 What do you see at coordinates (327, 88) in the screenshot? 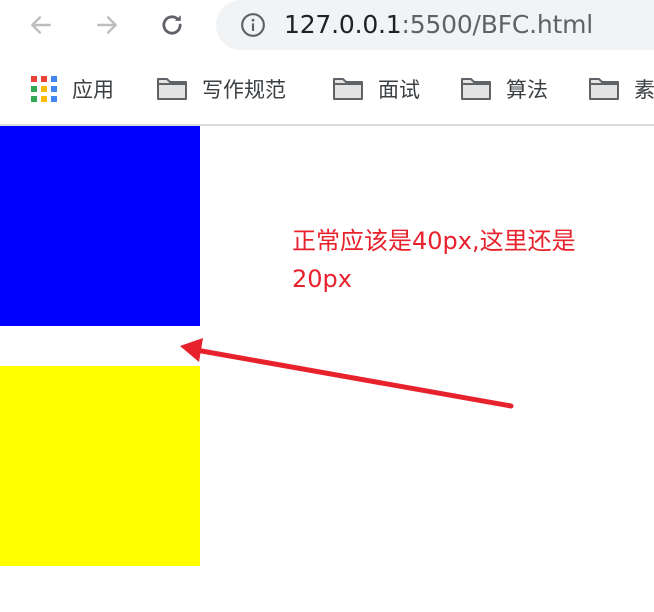
I see `bookmarks-bar: 应用 写作规范 面试 算法 素` at bounding box center [327, 88].